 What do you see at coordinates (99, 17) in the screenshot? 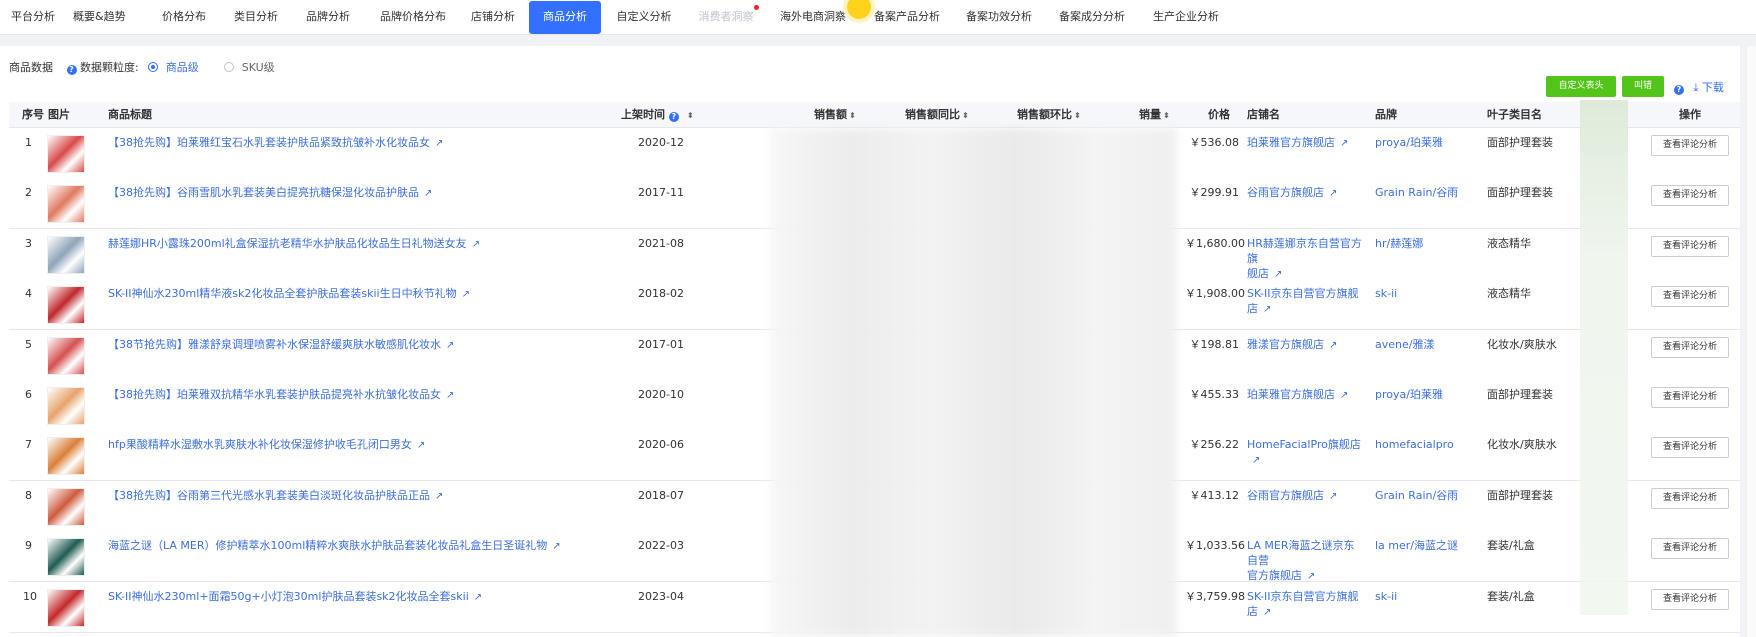
I see `tab-overview-trend: 概要&趋势` at bounding box center [99, 17].